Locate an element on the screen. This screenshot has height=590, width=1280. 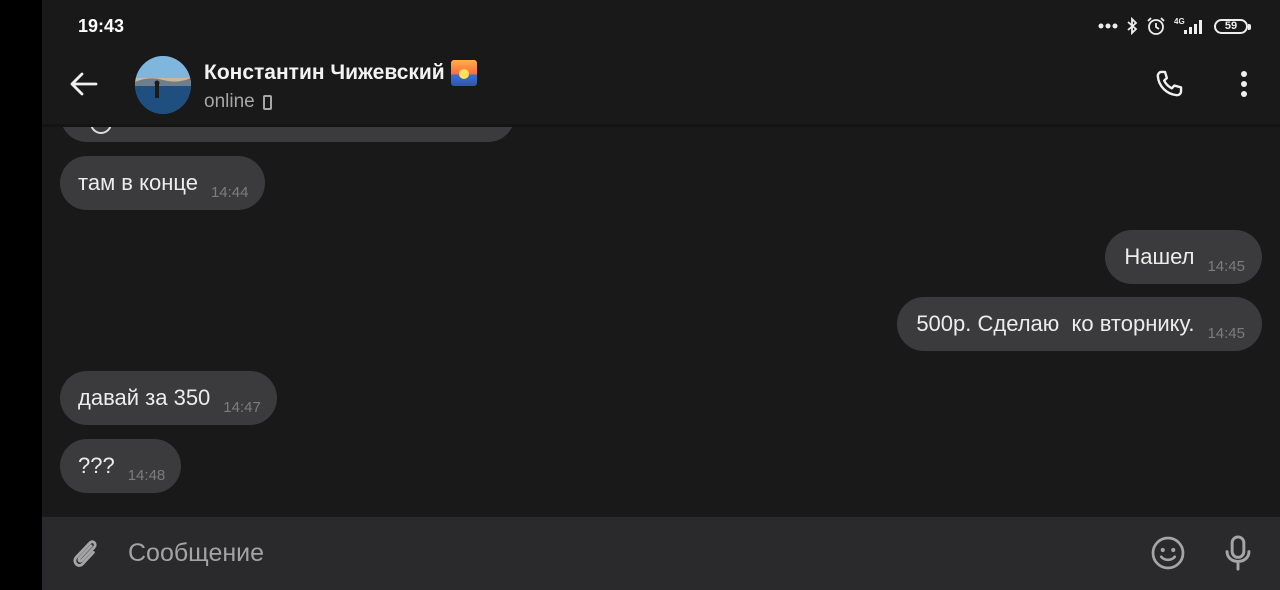
header-divider is located at coordinates (661, 125).